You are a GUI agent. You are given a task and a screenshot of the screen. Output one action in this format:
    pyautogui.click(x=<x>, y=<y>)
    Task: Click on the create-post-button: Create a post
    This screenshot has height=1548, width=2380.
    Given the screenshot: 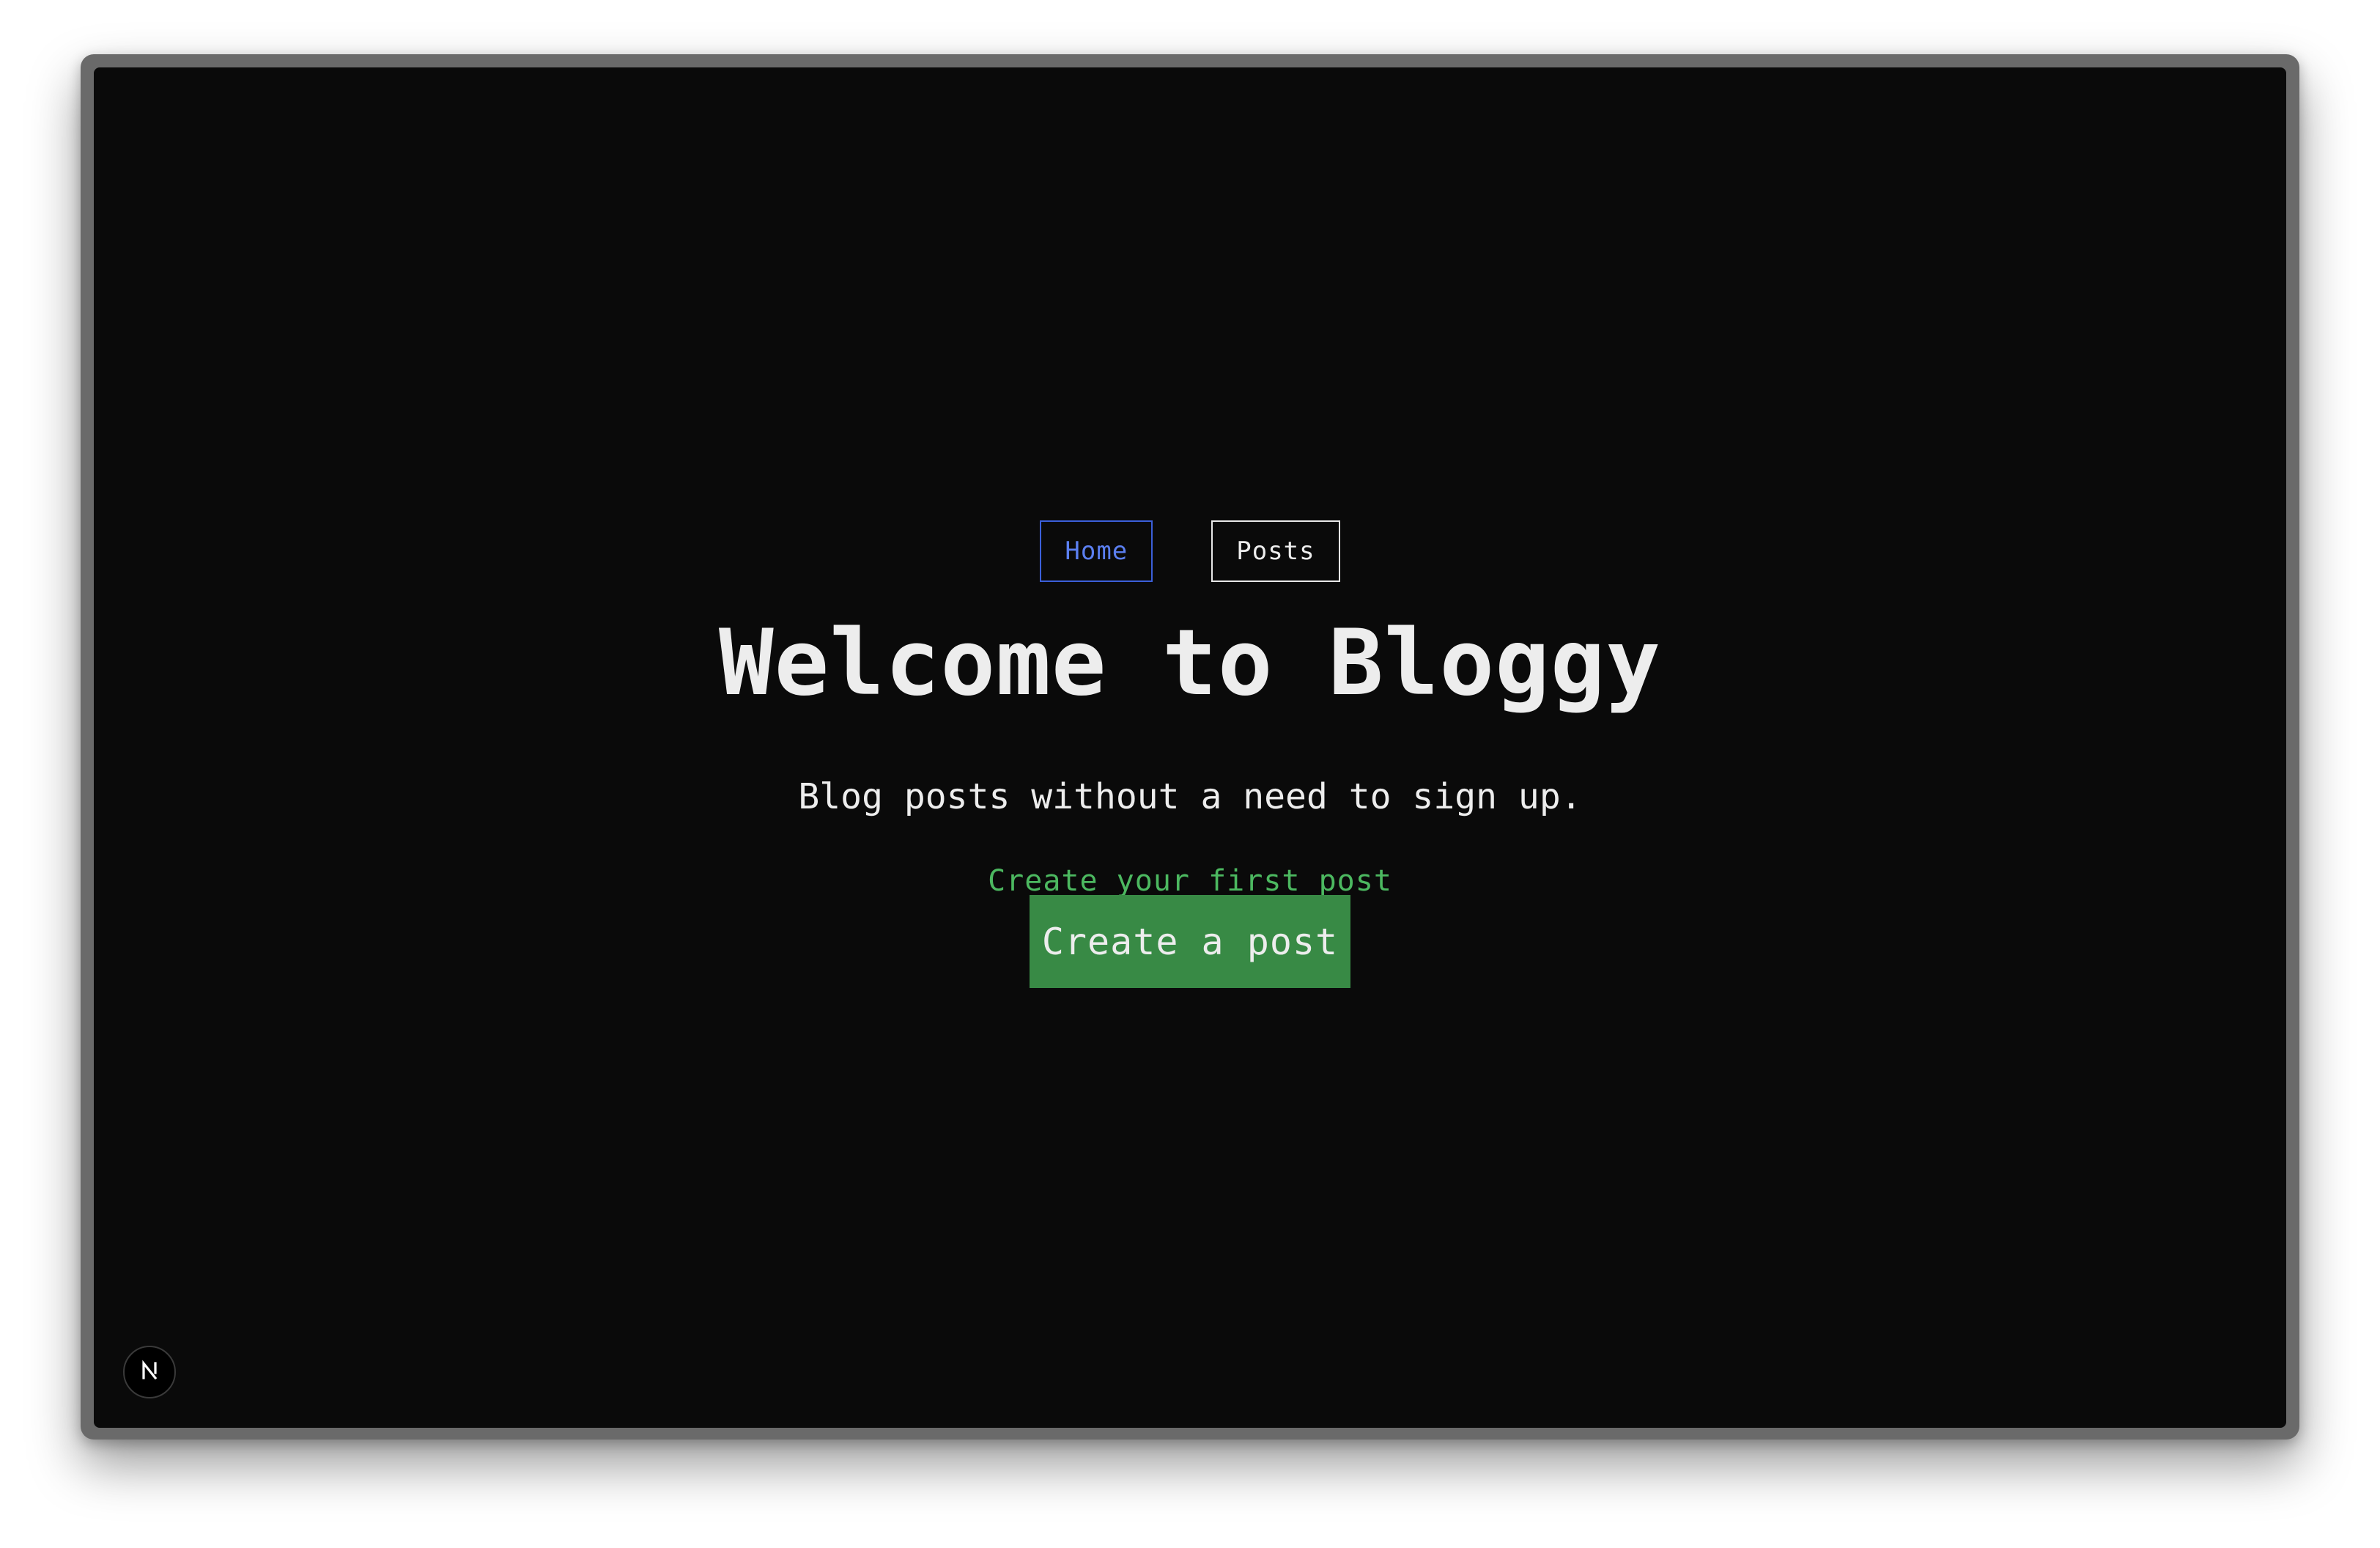 What is the action you would take?
    pyautogui.click(x=1190, y=941)
    